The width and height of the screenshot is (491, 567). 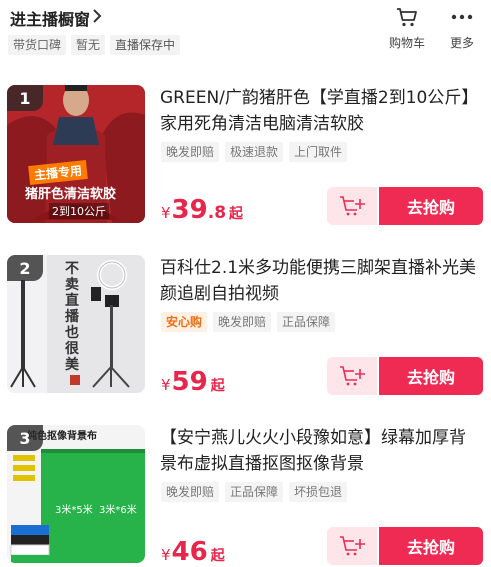 What do you see at coordinates (217, 213) in the screenshot?
I see `price-decimal: .8` at bounding box center [217, 213].